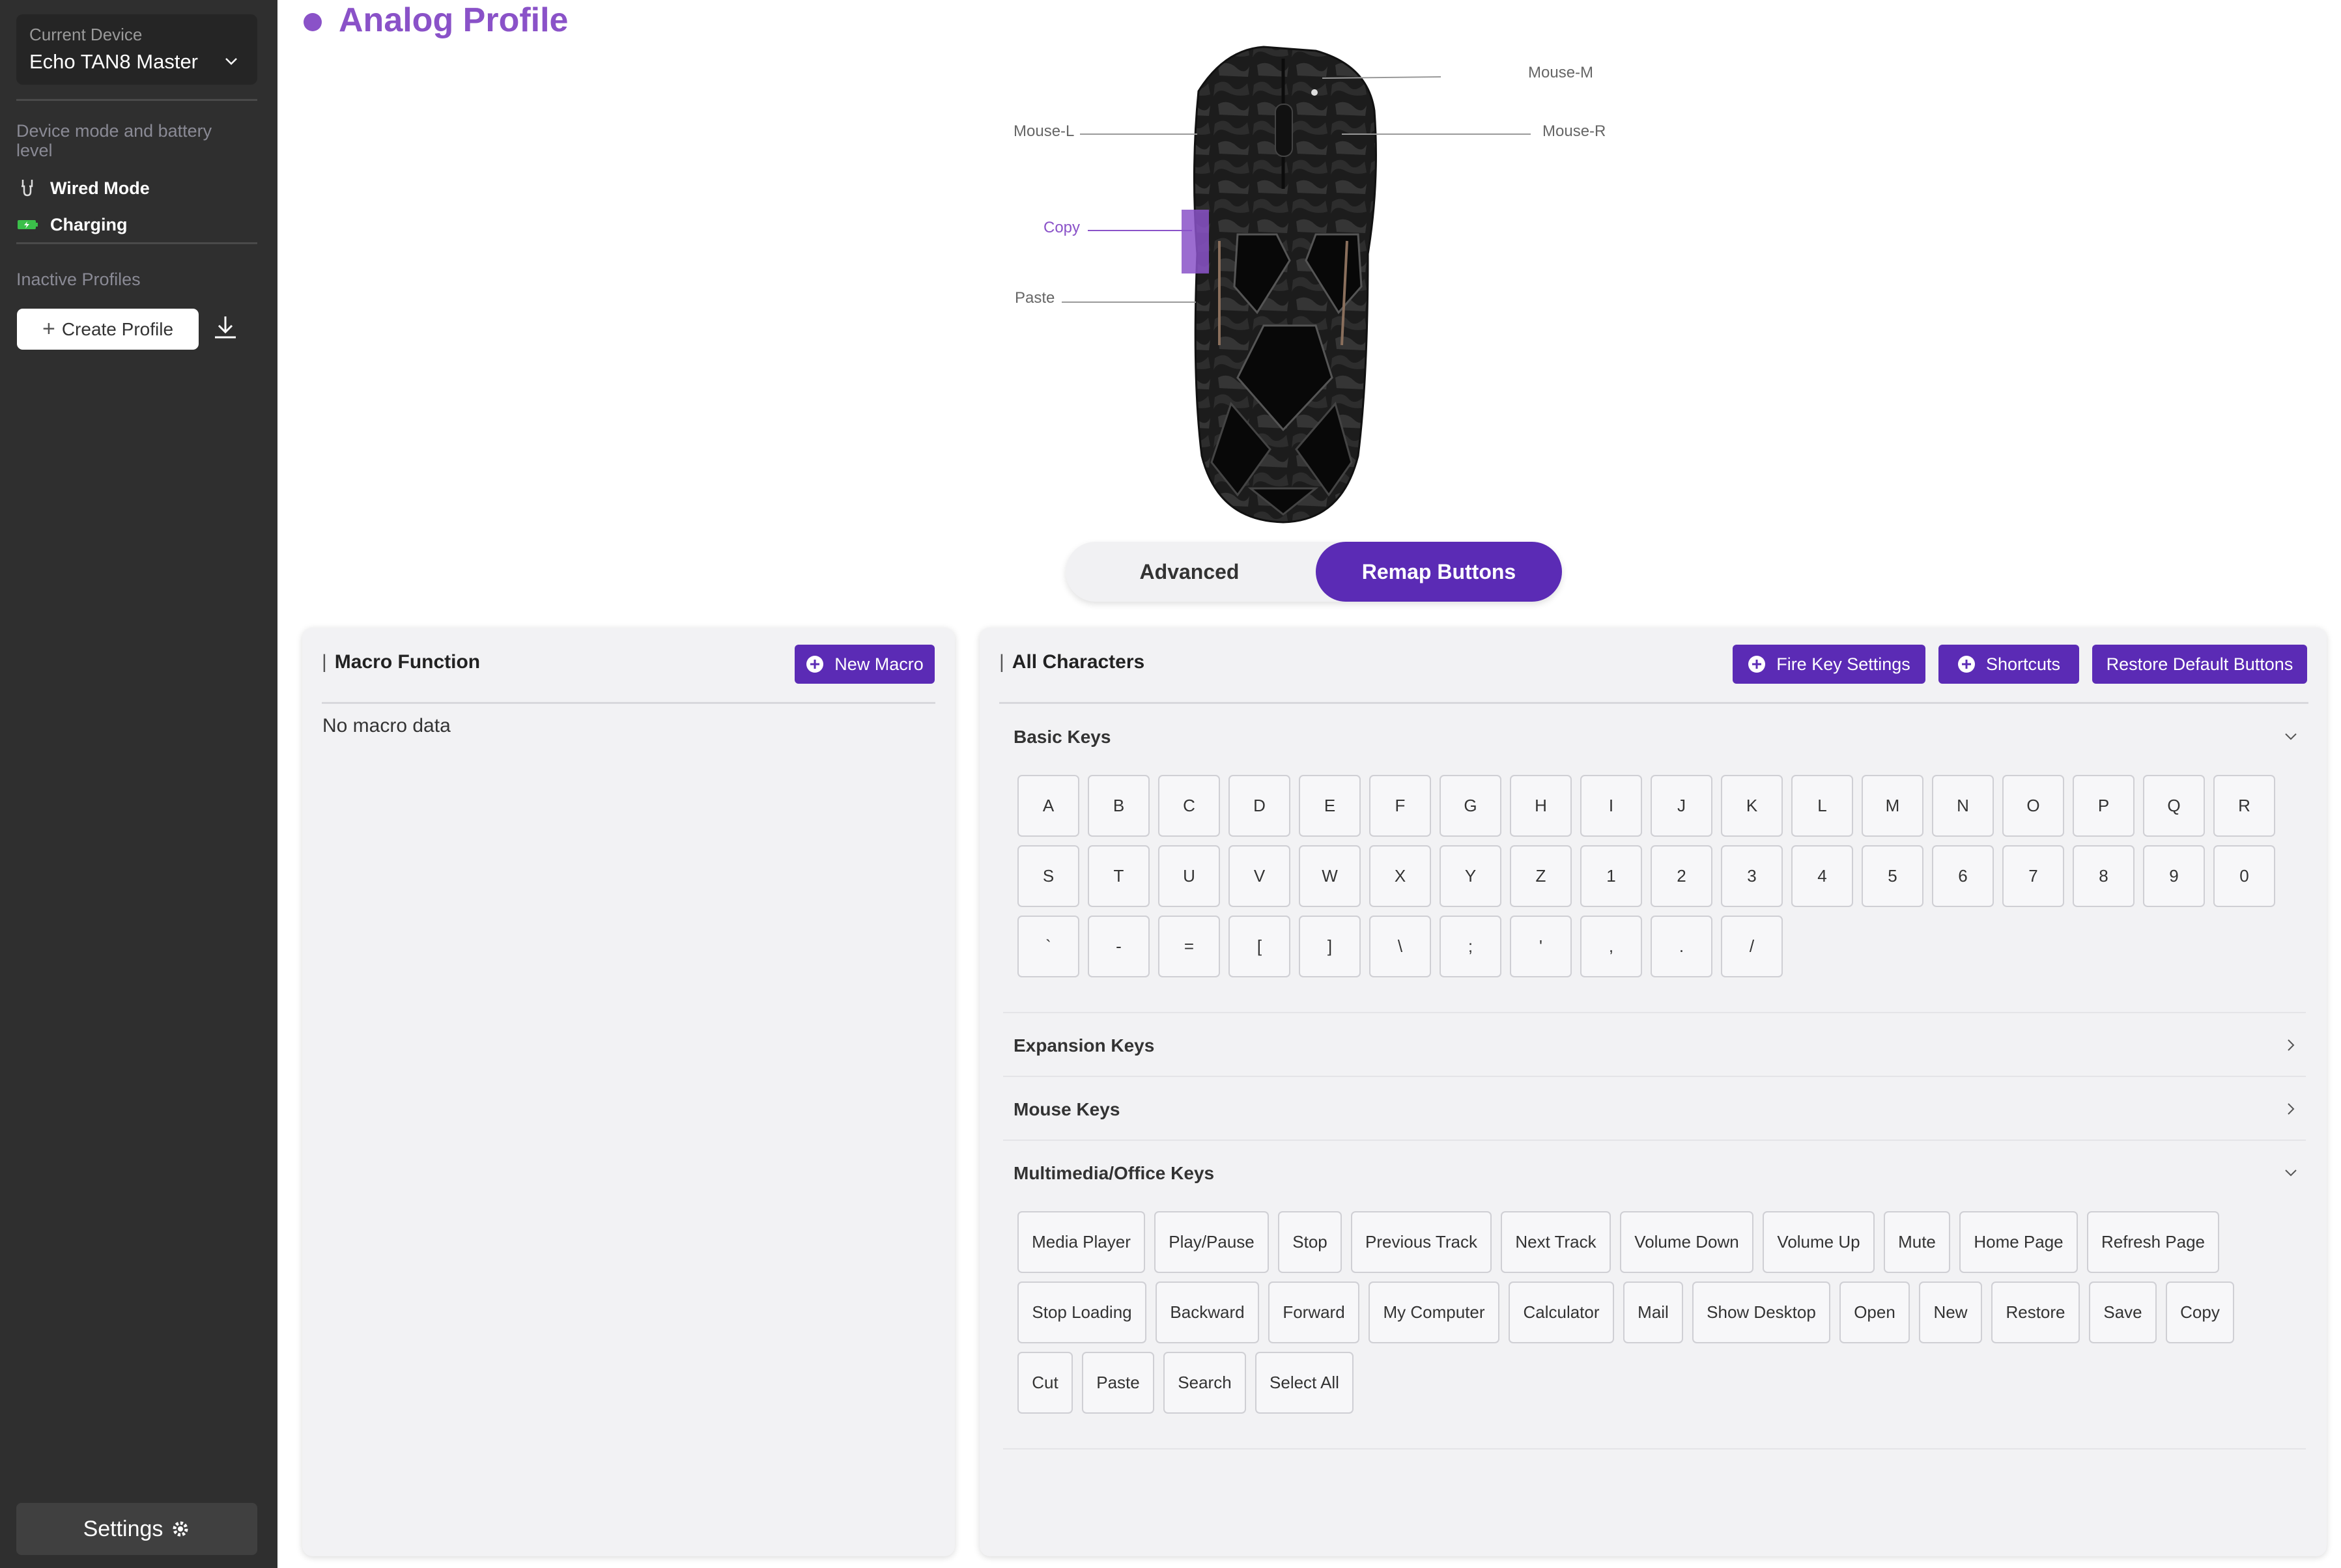 This screenshot has width=2341, height=1568. Describe the element at coordinates (1421, 1242) in the screenshot. I see `media-key-button: Previous Track` at that location.